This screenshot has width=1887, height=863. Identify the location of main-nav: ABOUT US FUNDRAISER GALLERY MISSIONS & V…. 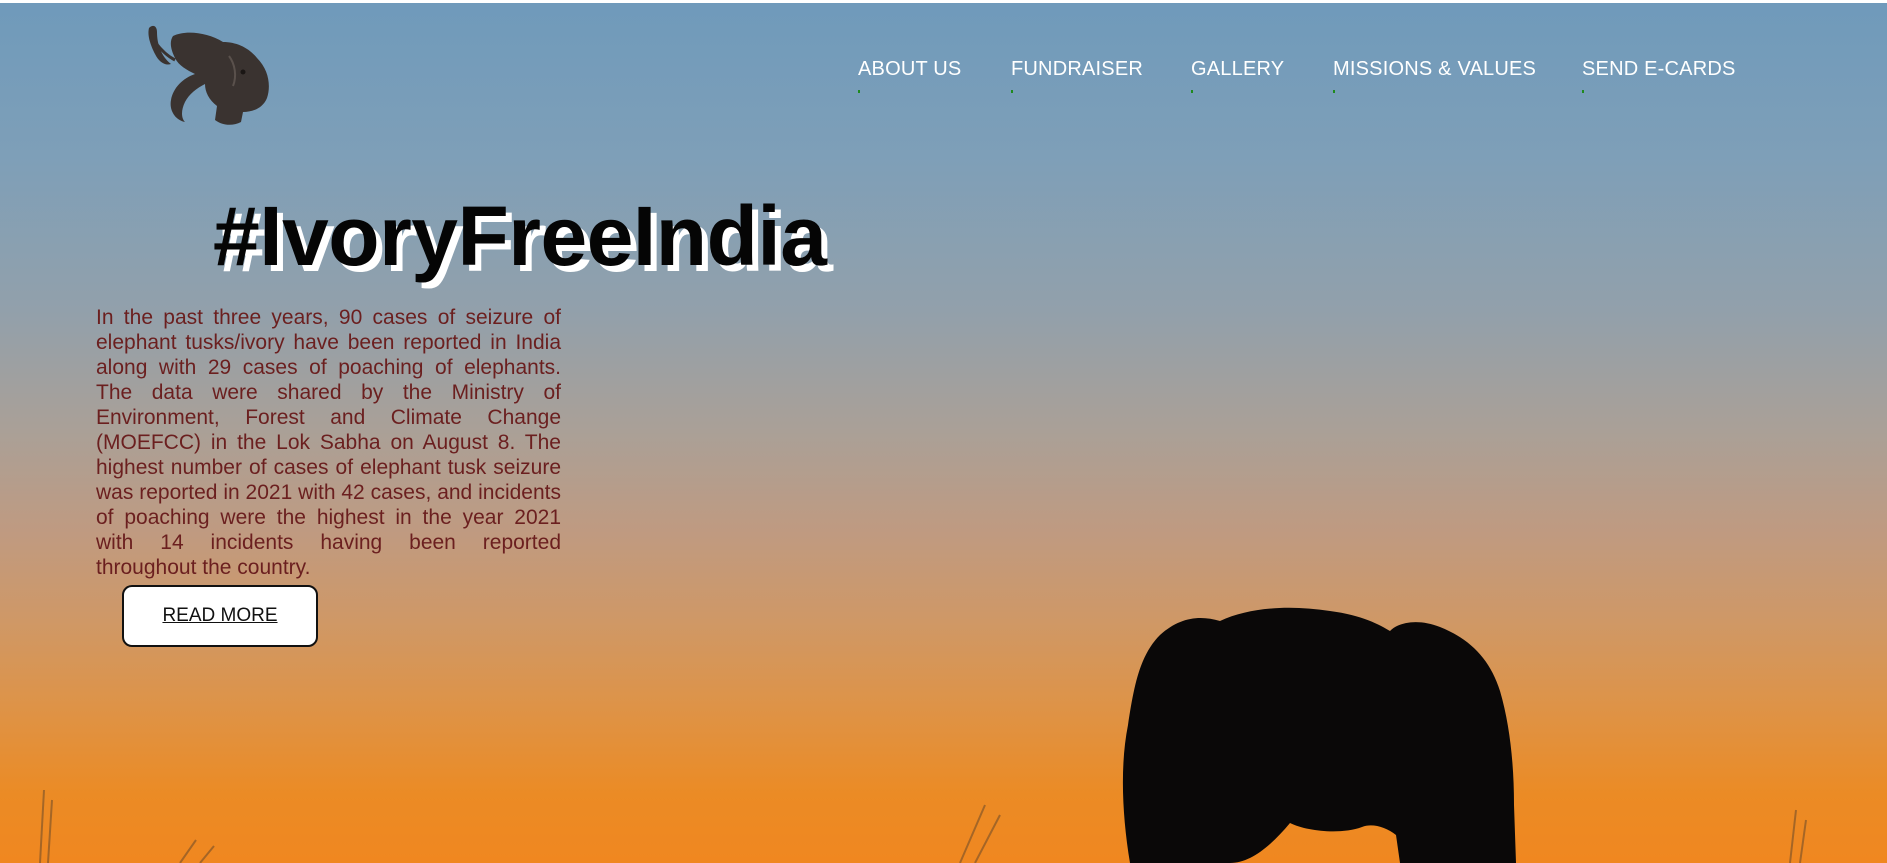
(943, 78).